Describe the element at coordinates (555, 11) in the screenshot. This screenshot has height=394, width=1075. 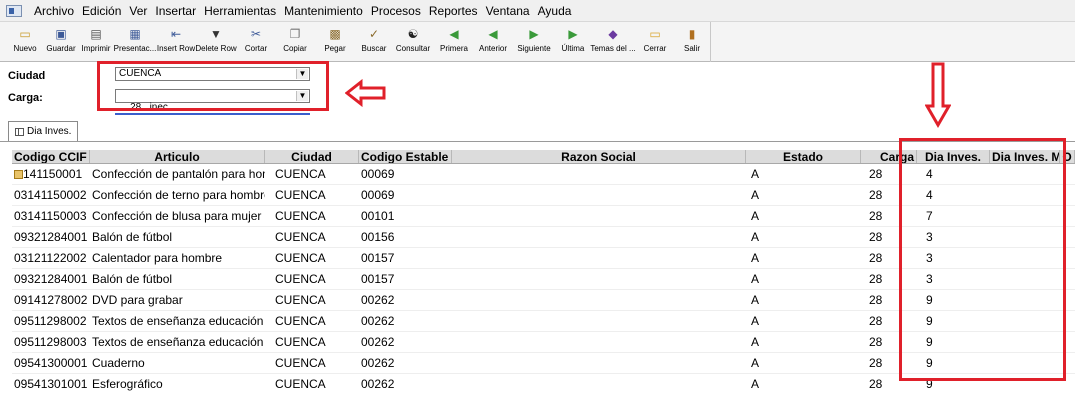
I see `menu-ayuda: Ayuda` at that location.